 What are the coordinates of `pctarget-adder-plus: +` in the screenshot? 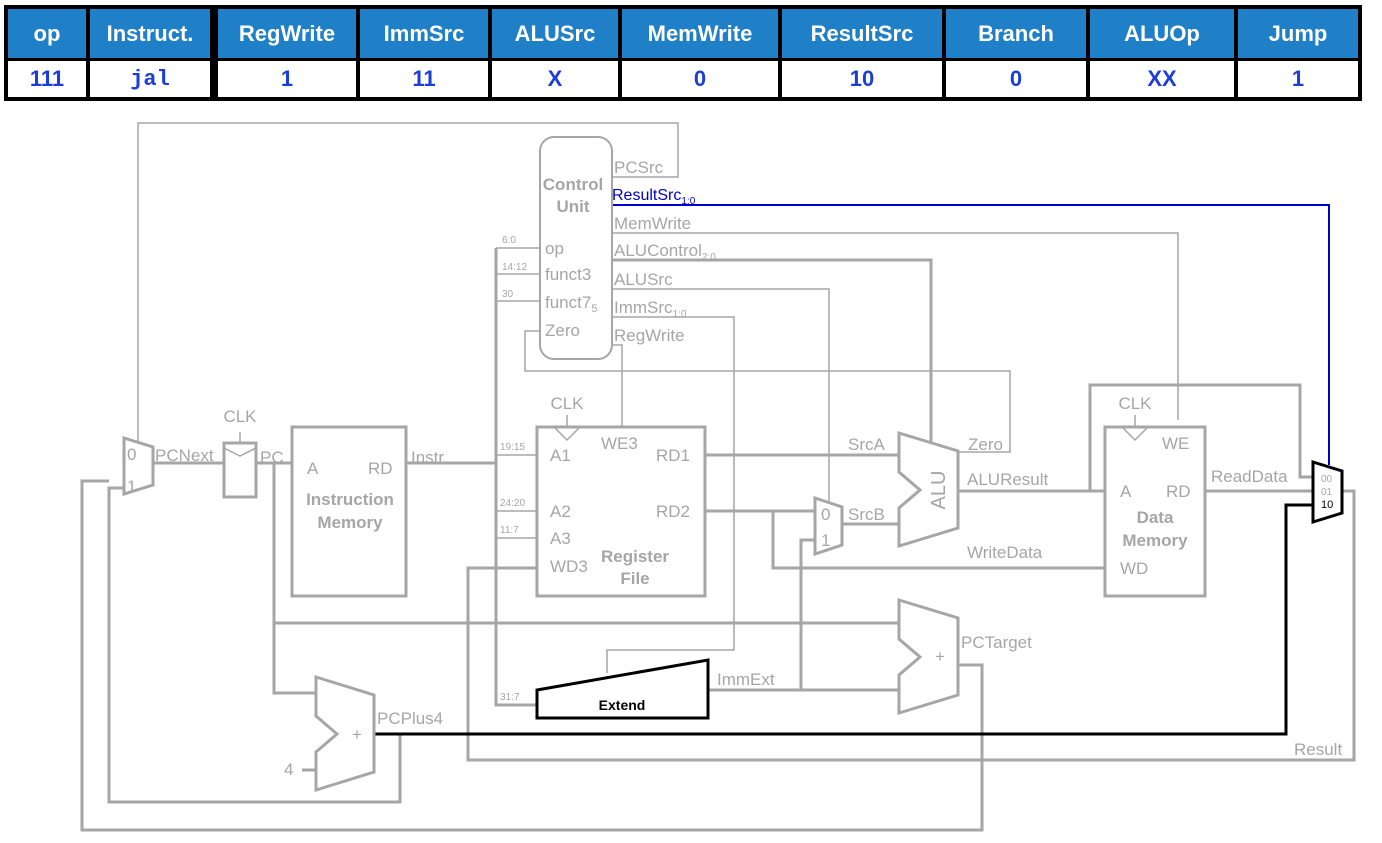 It's located at (940, 656).